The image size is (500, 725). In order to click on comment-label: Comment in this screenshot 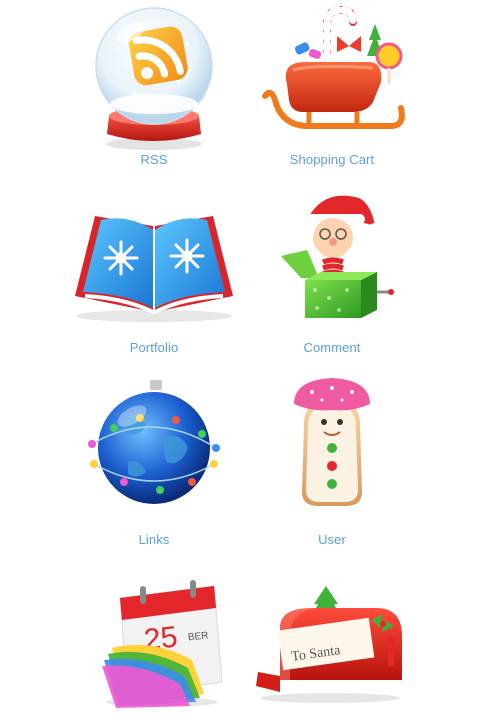, I will do `click(332, 347)`.